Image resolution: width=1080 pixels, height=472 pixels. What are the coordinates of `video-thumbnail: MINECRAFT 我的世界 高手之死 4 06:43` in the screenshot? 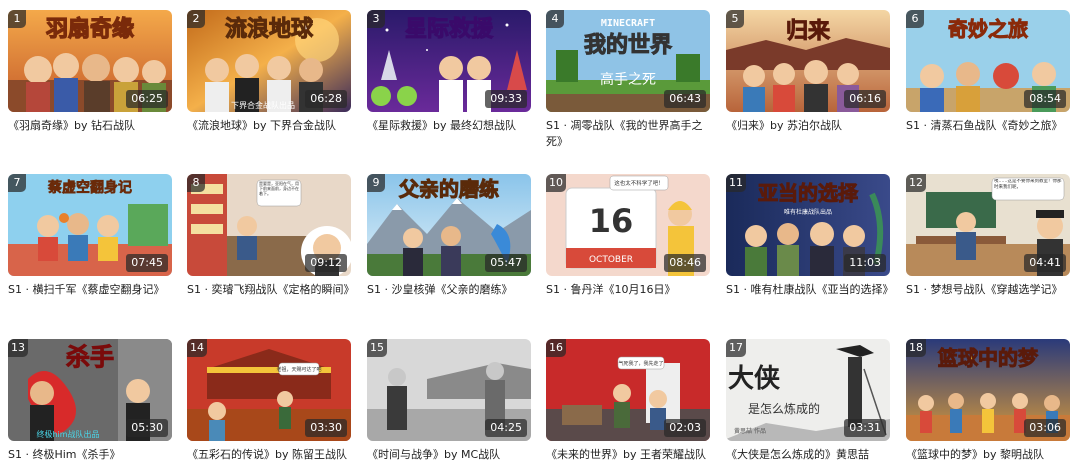 It's located at (628, 61).